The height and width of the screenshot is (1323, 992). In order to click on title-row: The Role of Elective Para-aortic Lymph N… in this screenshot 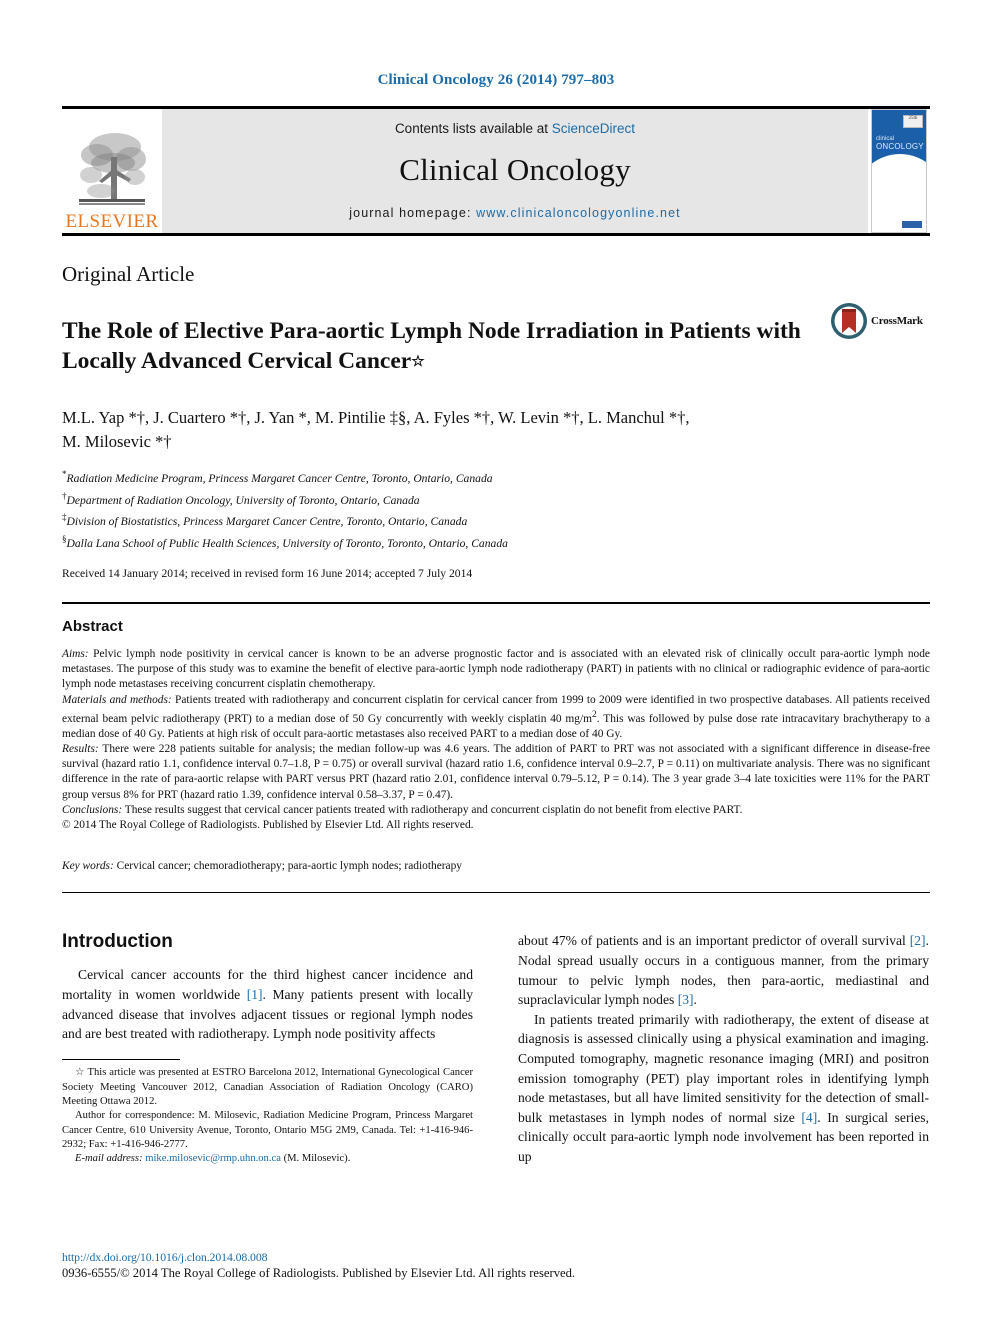, I will do `click(496, 346)`.